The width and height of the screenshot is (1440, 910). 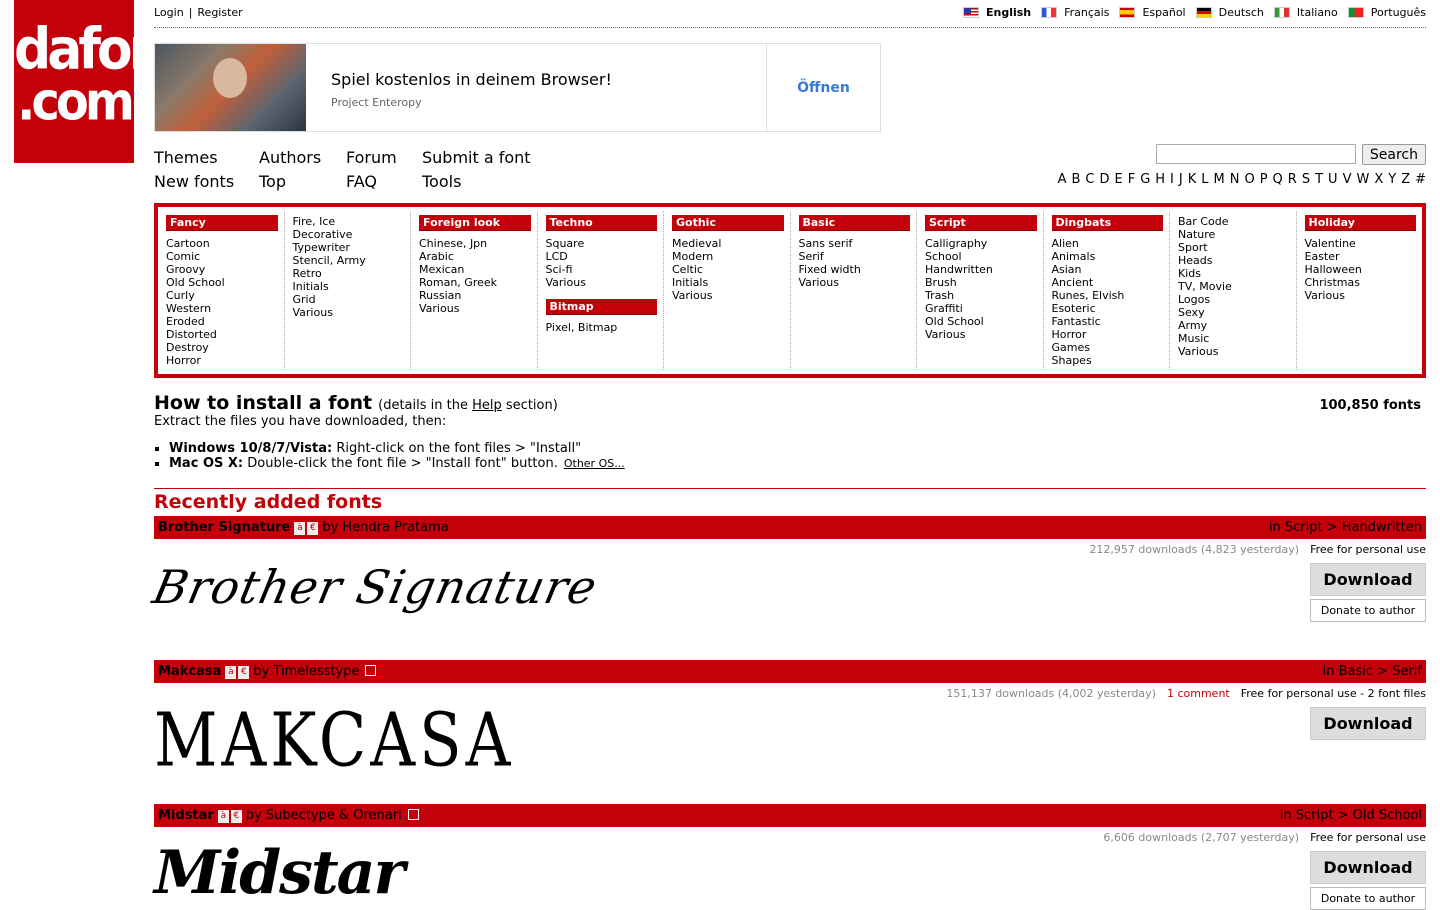 What do you see at coordinates (1192, 179) in the screenshot?
I see `alphabet-letter: K` at bounding box center [1192, 179].